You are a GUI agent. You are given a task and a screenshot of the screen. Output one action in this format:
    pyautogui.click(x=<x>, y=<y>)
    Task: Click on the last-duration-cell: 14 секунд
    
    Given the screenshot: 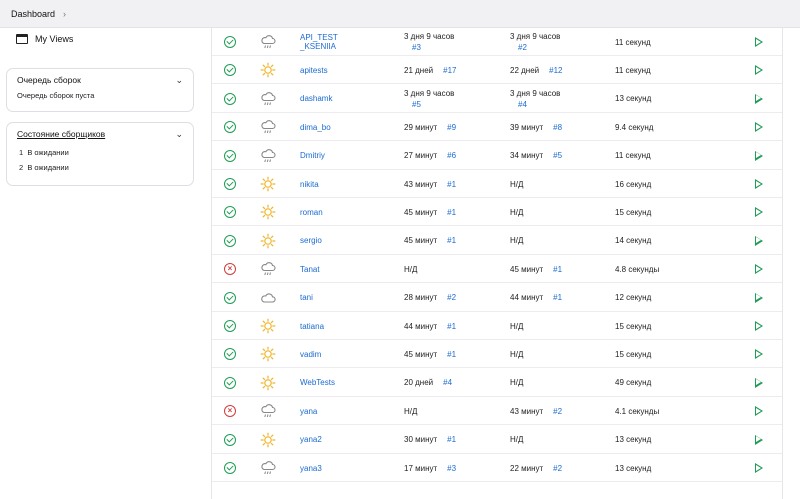 What is the action you would take?
    pyautogui.click(x=633, y=241)
    